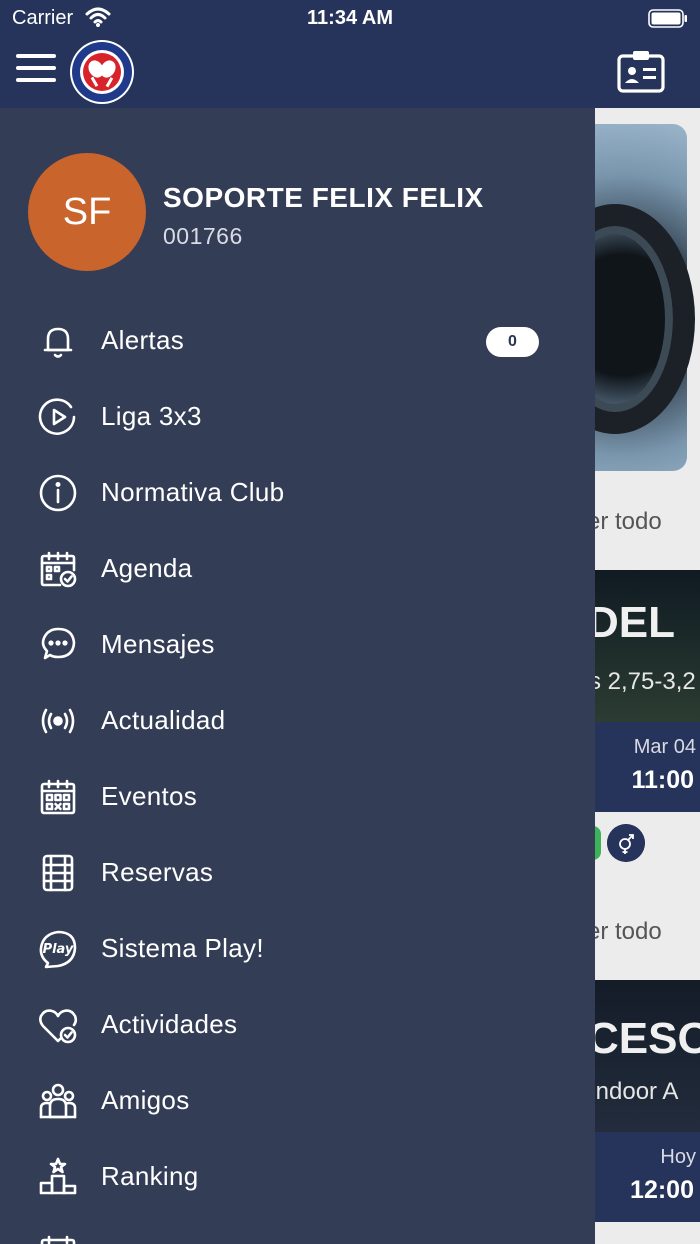 The width and height of the screenshot is (700, 1244). I want to click on event-card-time: 11:00, so click(662, 780).